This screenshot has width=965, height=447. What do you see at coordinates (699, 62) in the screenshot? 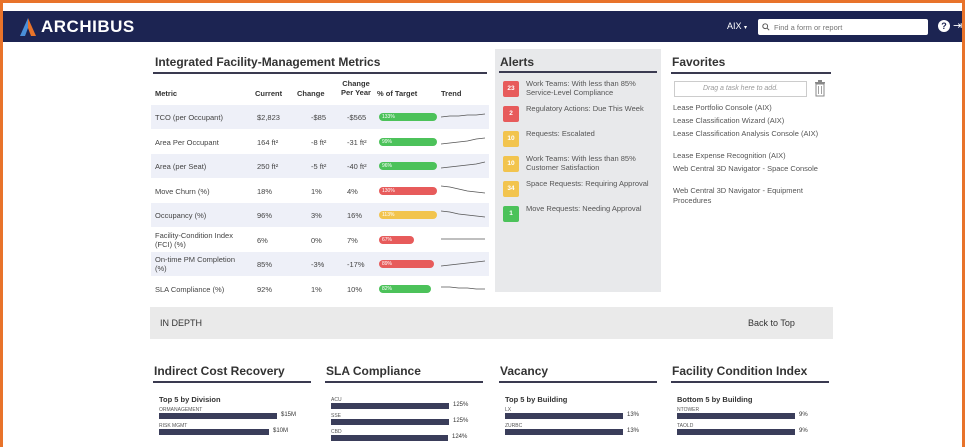
I see `favorites-title: Favorites` at bounding box center [699, 62].